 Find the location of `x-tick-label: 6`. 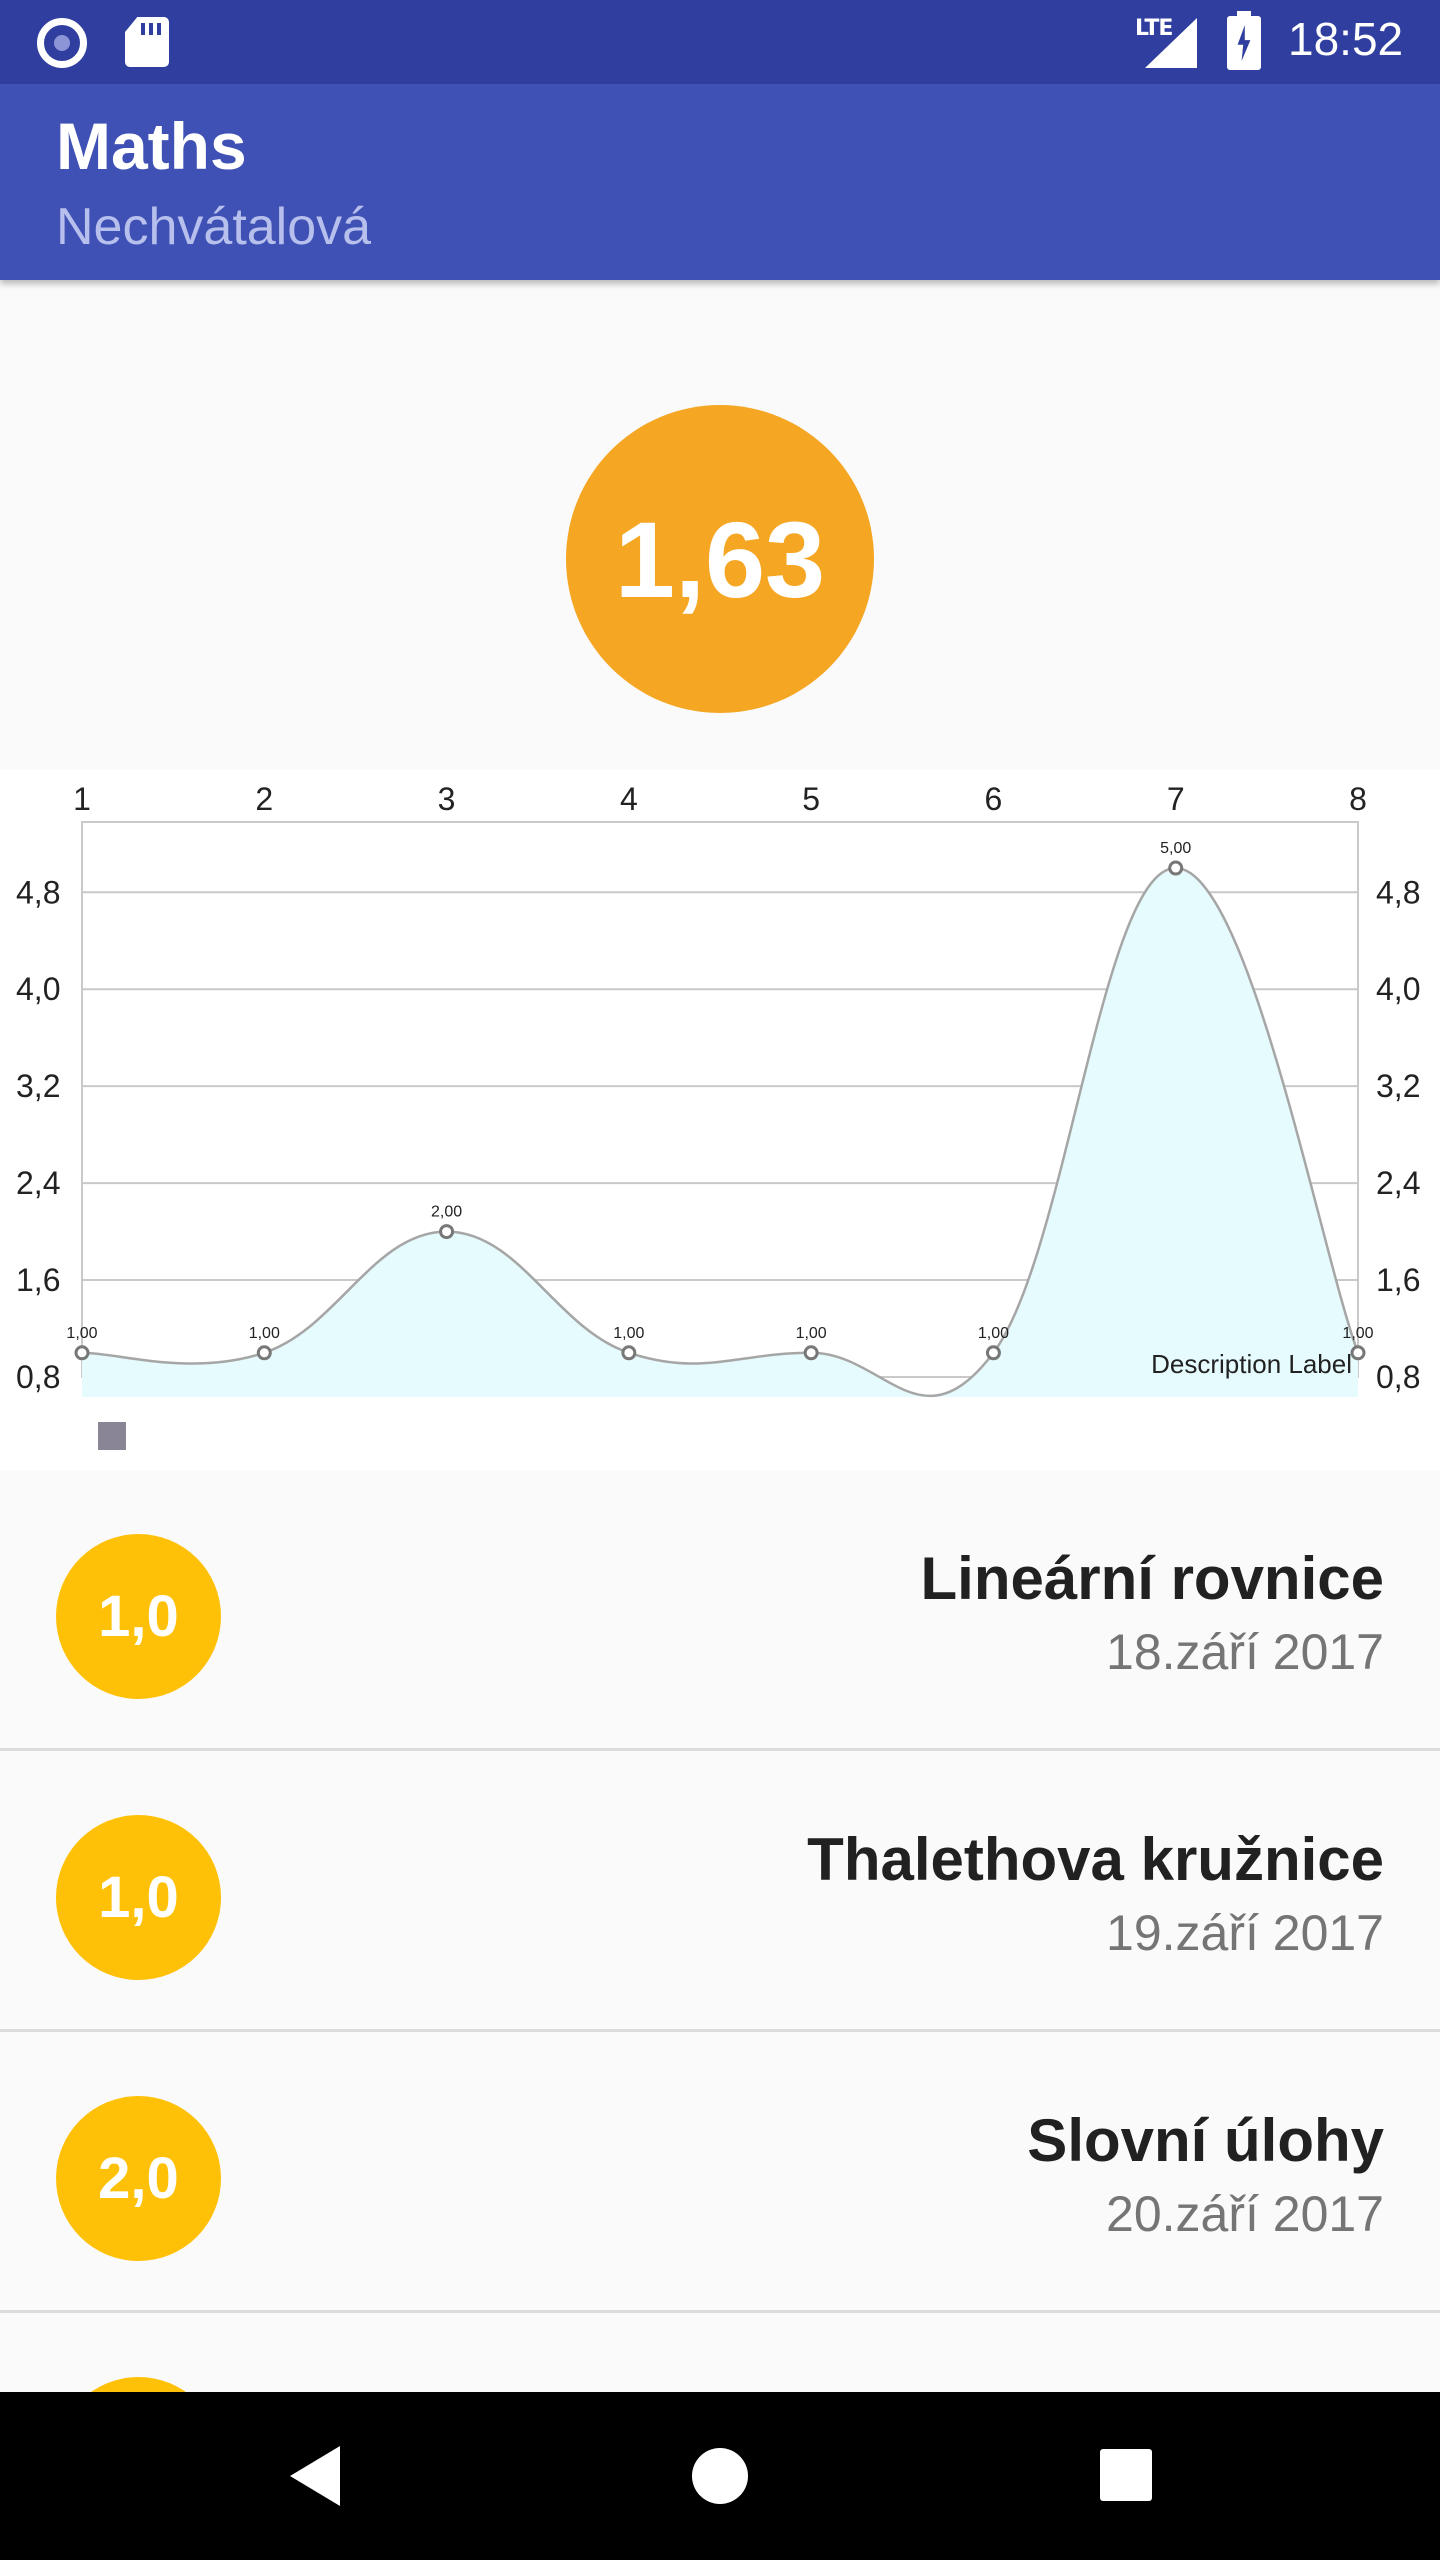

x-tick-label: 6 is located at coordinates (994, 799).